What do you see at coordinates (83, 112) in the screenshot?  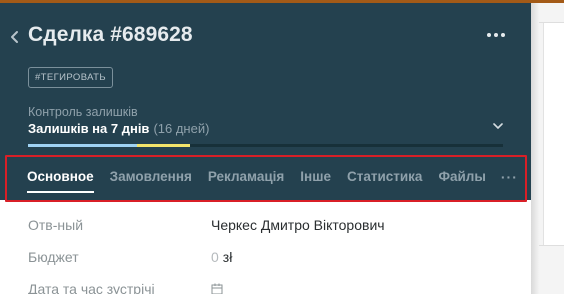 I see `stock-control-label: Контроль залишків` at bounding box center [83, 112].